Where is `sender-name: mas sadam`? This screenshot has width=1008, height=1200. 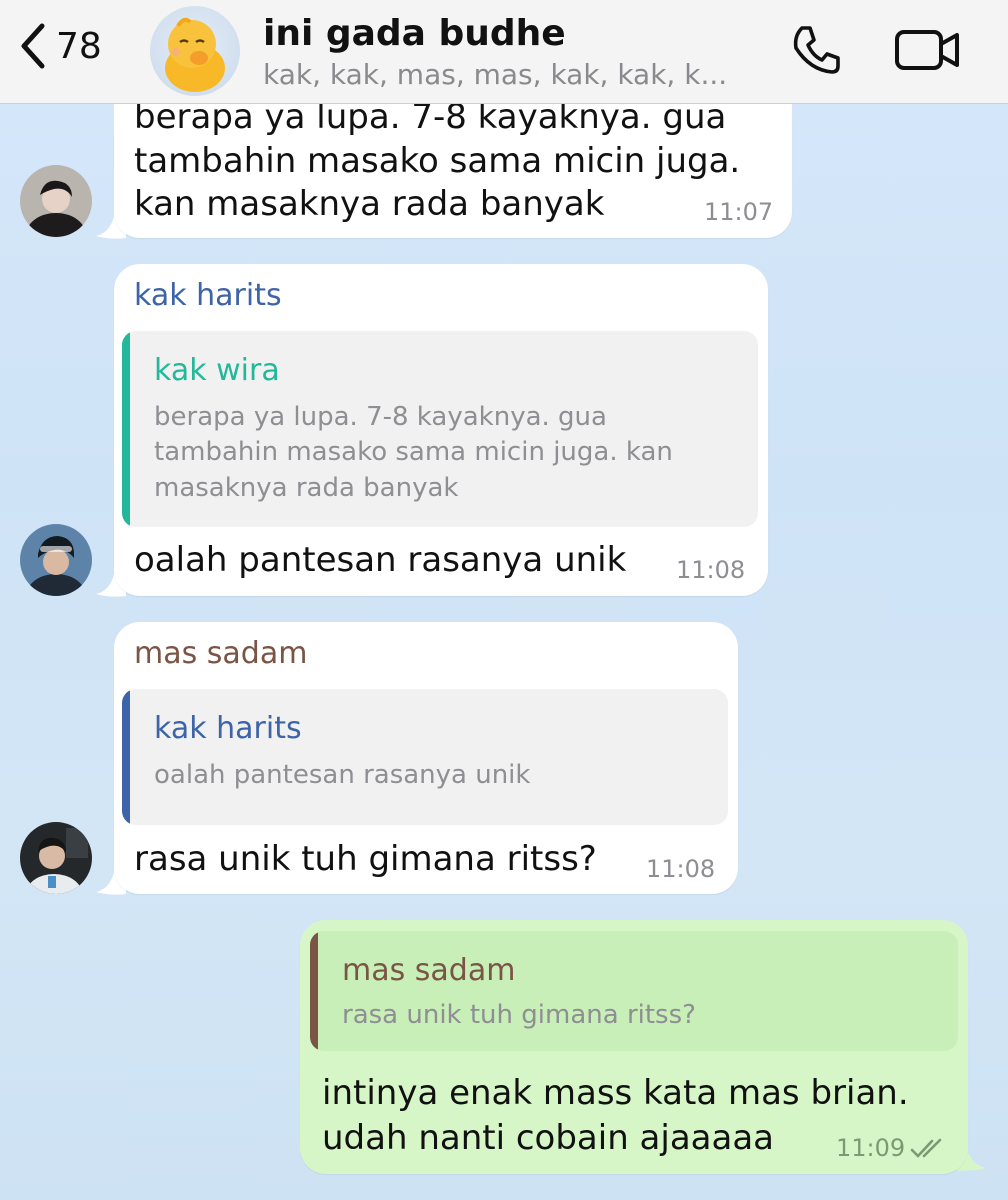 sender-name: mas sadam is located at coordinates (220, 653).